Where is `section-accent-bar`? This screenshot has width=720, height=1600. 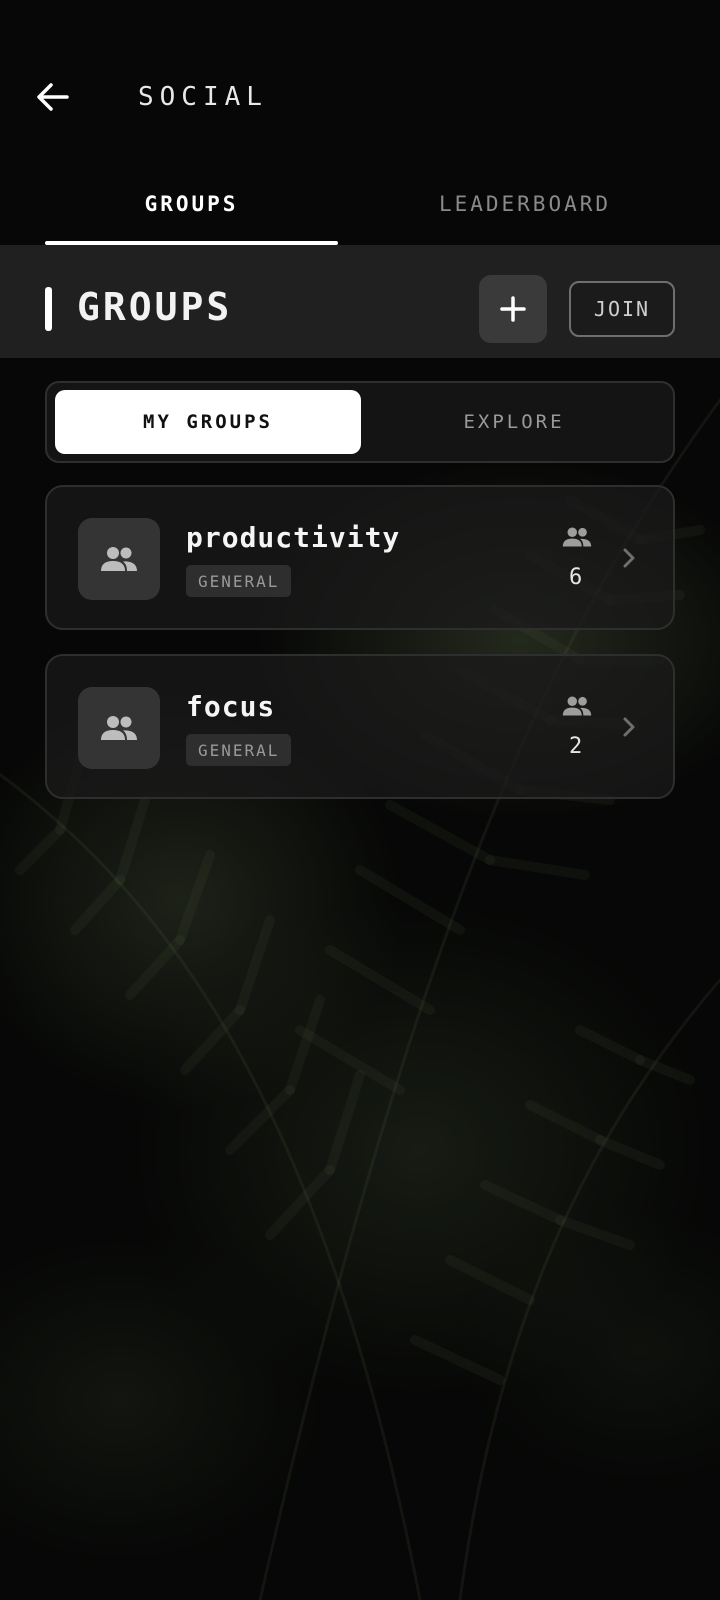
section-accent-bar is located at coordinates (48, 309).